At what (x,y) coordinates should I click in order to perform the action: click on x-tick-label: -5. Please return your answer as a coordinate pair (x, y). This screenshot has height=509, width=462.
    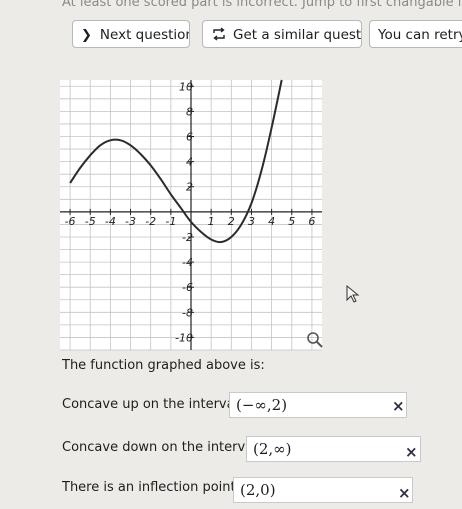
    Looking at the image, I should click on (90, 221).